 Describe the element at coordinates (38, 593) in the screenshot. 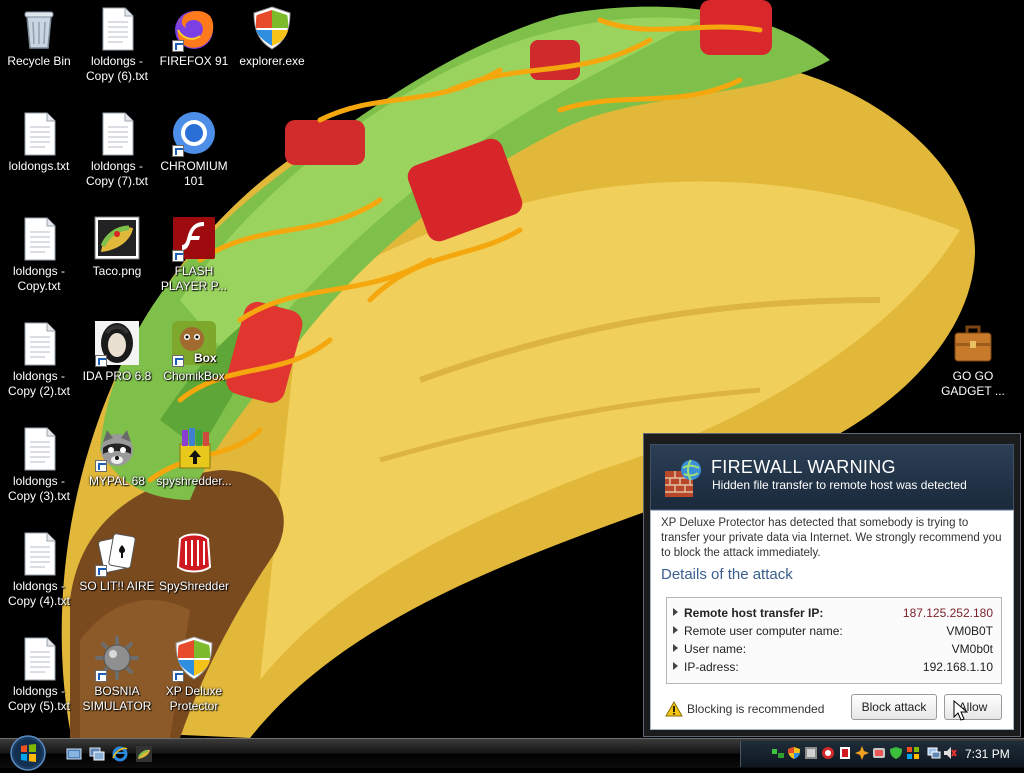

I see `desktop-icon-label: loldongs - Copy (4).txt` at that location.